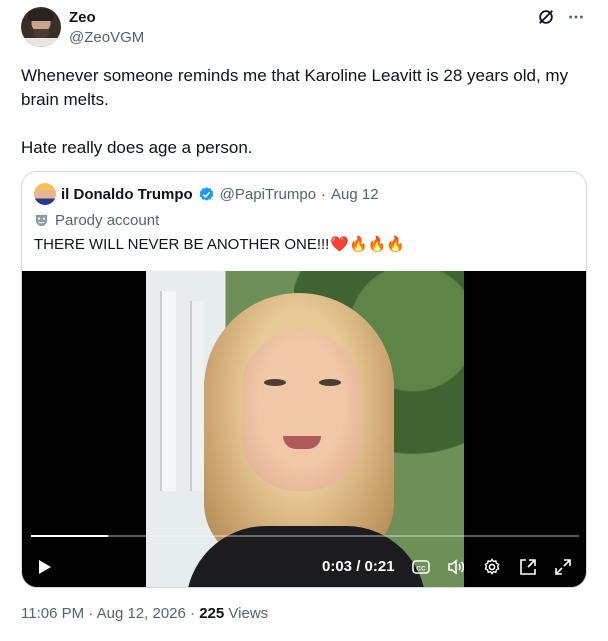 The image size is (608, 641). What do you see at coordinates (52, 613) in the screenshot?
I see `tweet-time: 11:06 PM` at bounding box center [52, 613].